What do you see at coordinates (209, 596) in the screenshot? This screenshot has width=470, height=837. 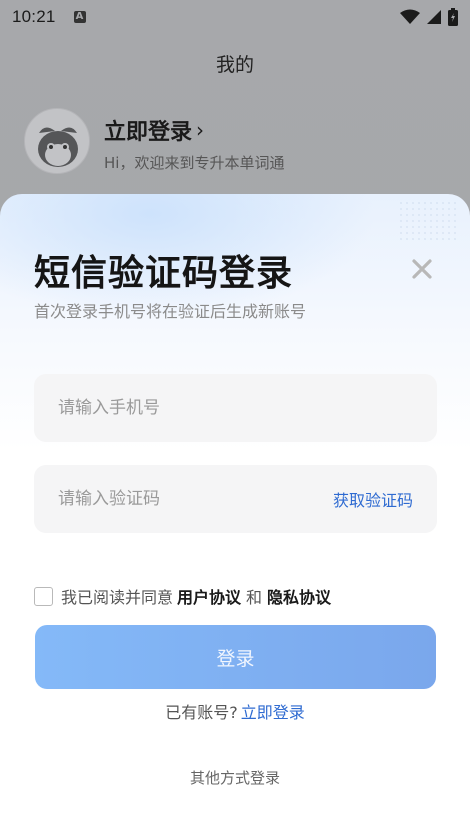 I see `user-agreement-link: 用户协议` at bounding box center [209, 596].